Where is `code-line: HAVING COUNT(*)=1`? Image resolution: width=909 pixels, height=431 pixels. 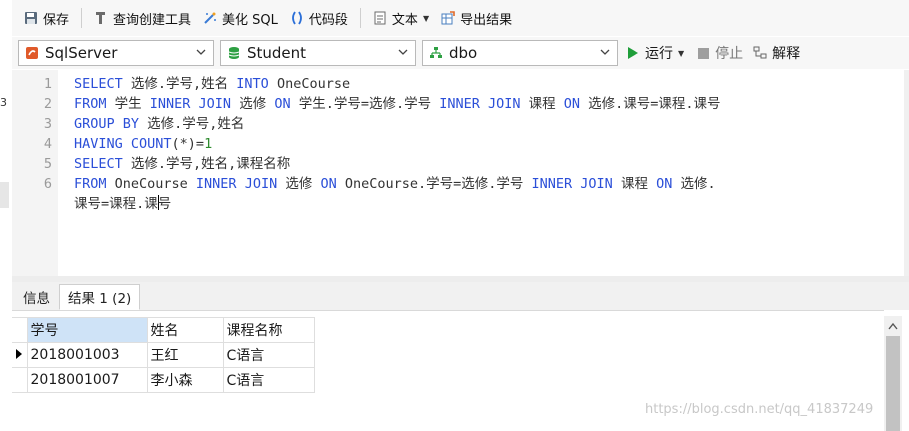 code-line: HAVING COUNT(*)=1 is located at coordinates (397, 144).